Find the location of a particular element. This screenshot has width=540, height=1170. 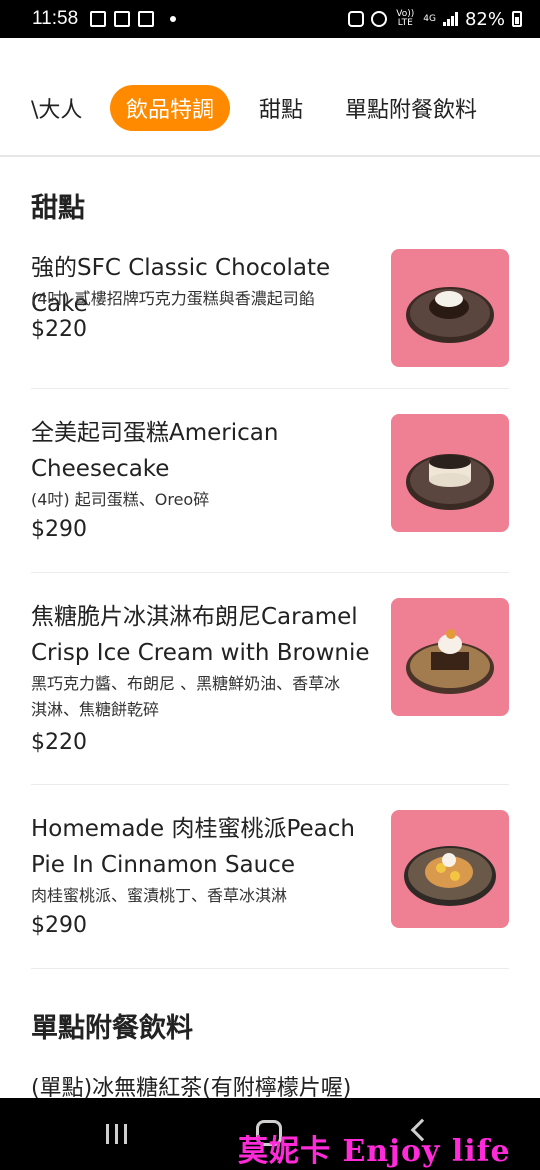

item-name-line: 焦糖脆片冰淇淋布朗尼Caramel is located at coordinates (194, 617).